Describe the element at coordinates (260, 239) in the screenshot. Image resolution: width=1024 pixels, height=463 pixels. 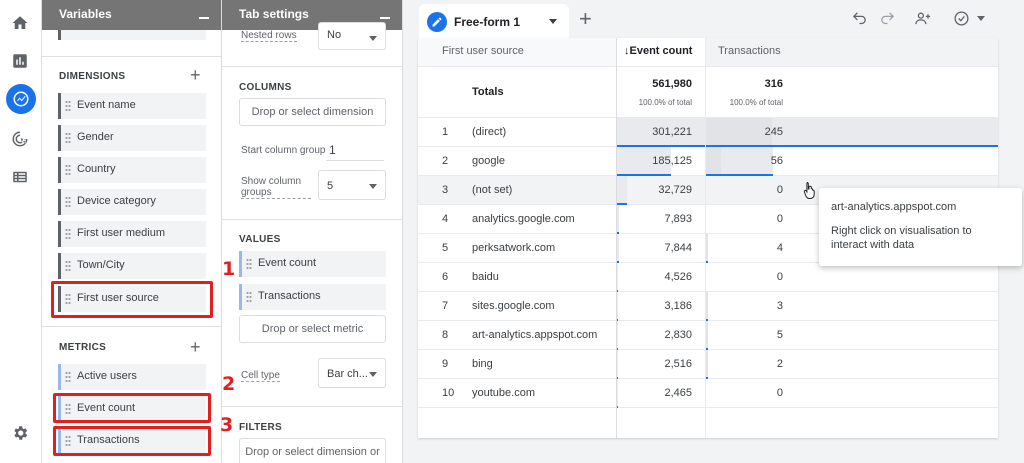
I see `values-label: VALUES` at that location.